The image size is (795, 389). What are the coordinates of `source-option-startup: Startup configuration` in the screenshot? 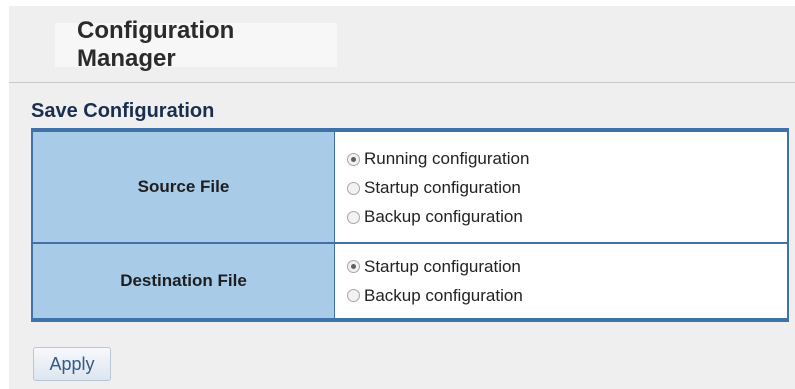 It's located at (567, 188).